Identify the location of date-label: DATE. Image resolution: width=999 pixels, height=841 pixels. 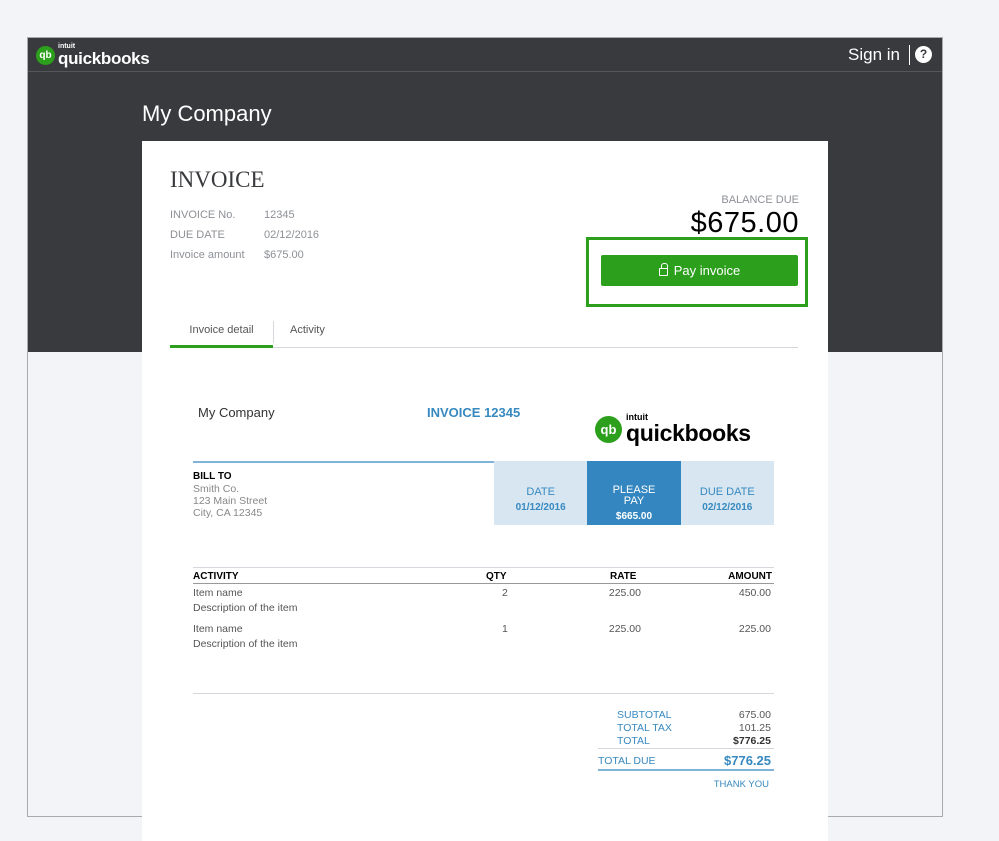
(540, 492).